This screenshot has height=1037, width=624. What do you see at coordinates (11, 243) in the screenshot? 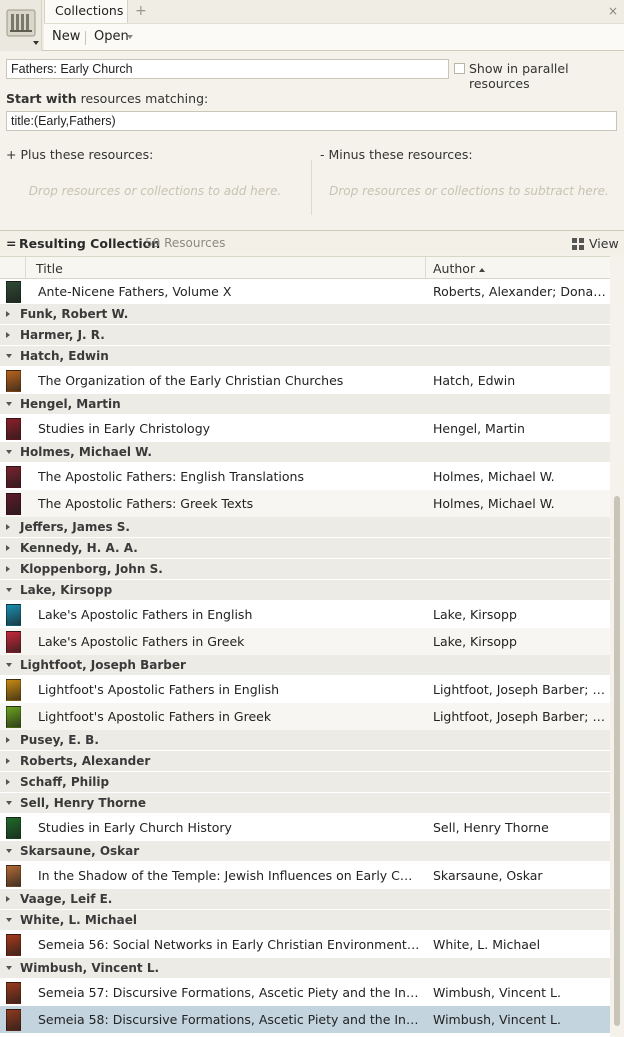
I see `equals-icon: =` at bounding box center [11, 243].